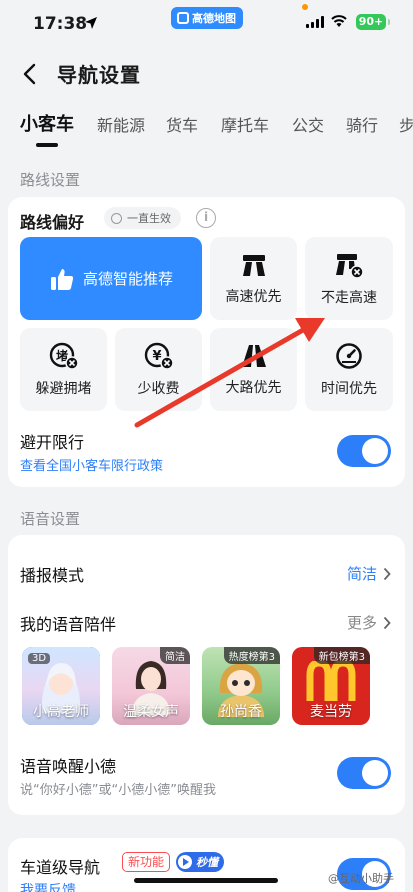 This screenshot has width=413, height=892. I want to click on voice-name: 麦当劳, so click(331, 712).